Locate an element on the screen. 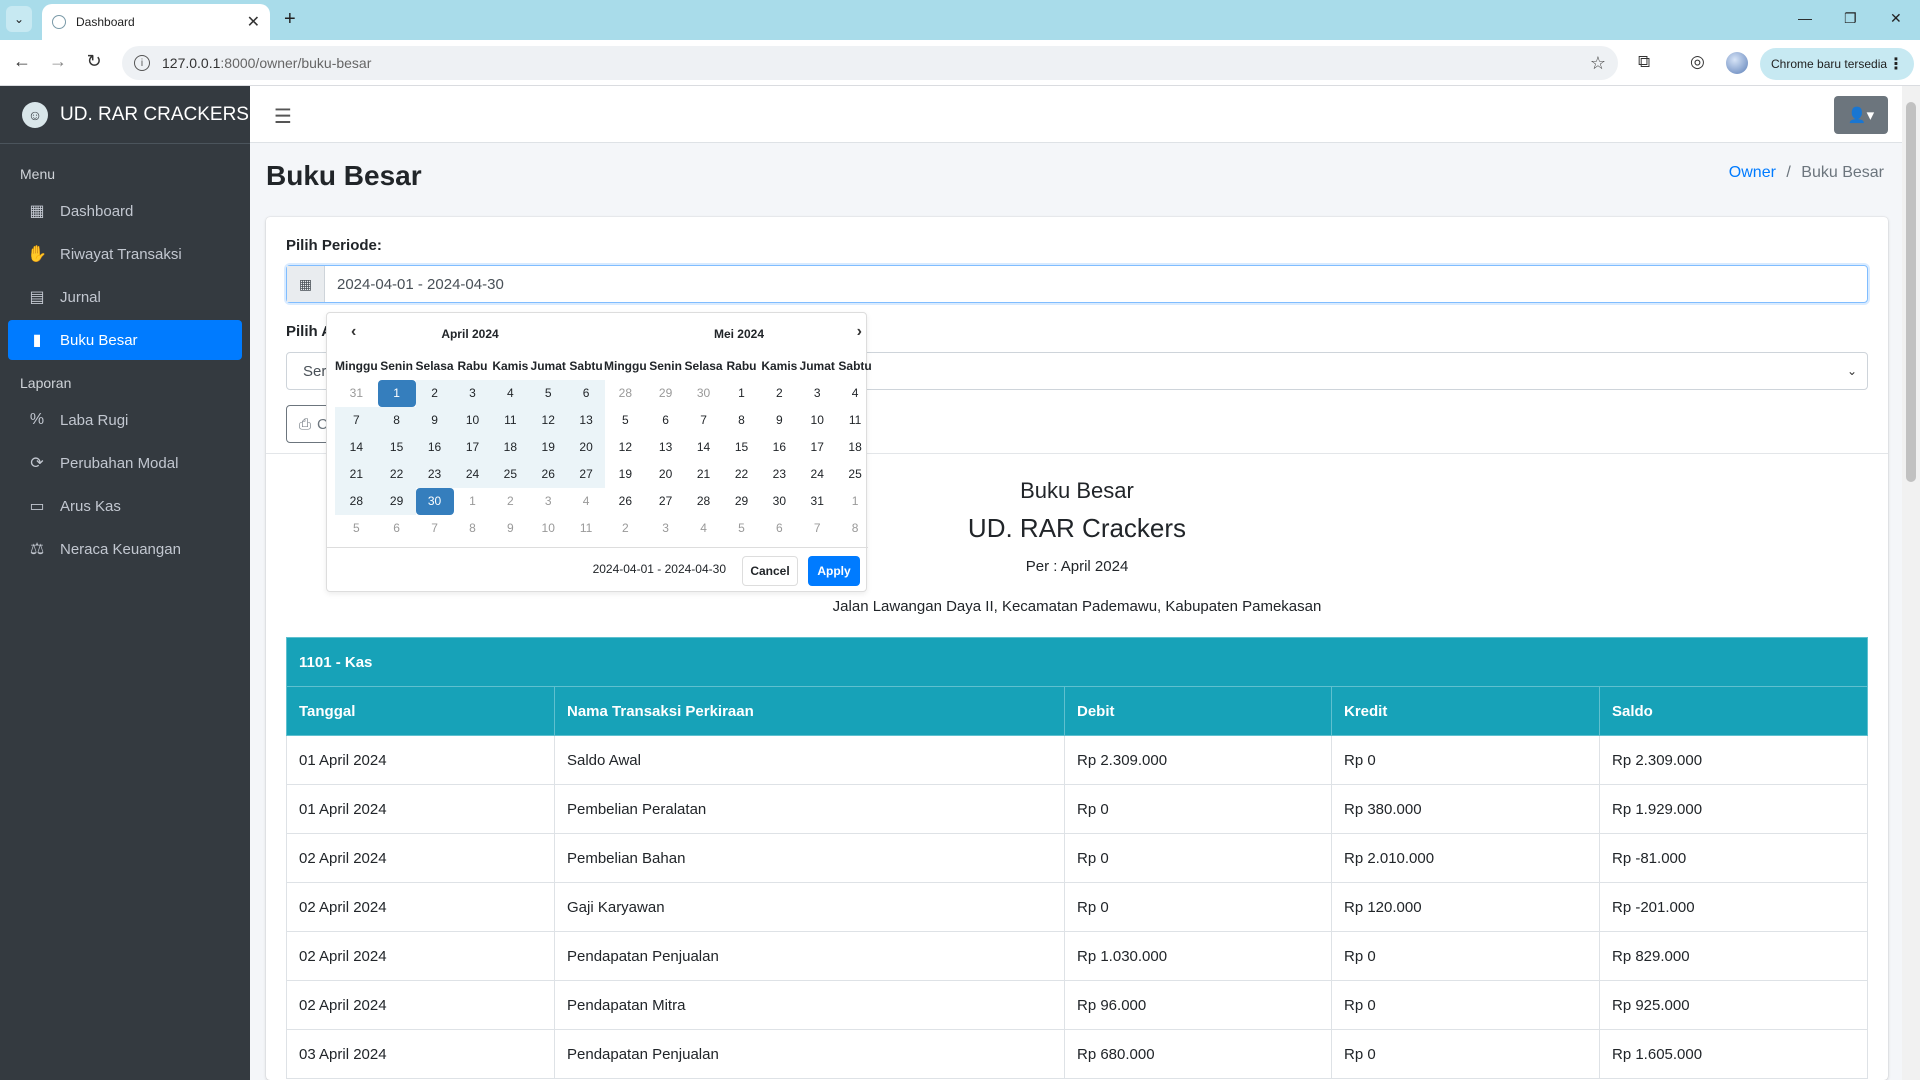 This screenshot has width=1920, height=1080. brand-link: ☺ UD. RAR CRACKERS is located at coordinates (125, 115).